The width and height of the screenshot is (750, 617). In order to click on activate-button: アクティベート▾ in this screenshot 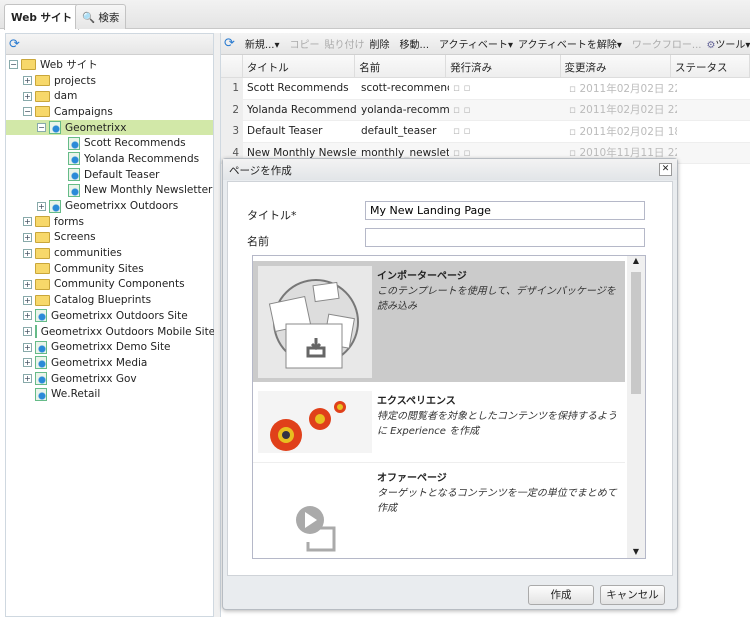, I will do `click(476, 43)`.